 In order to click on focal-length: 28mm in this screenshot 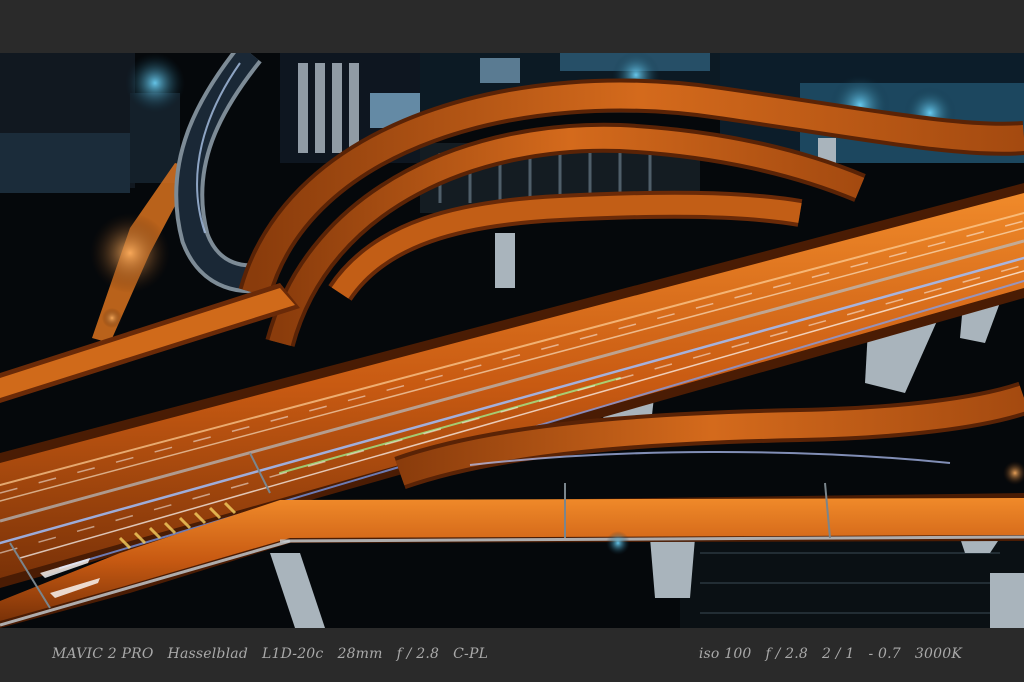, I will do `click(360, 654)`.